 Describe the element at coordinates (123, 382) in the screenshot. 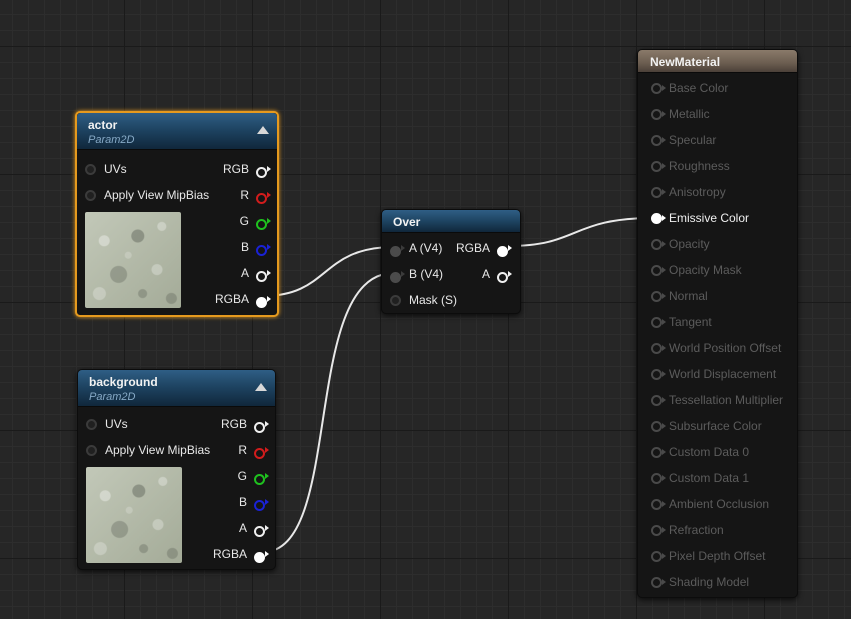

I see `node-title: background` at that location.